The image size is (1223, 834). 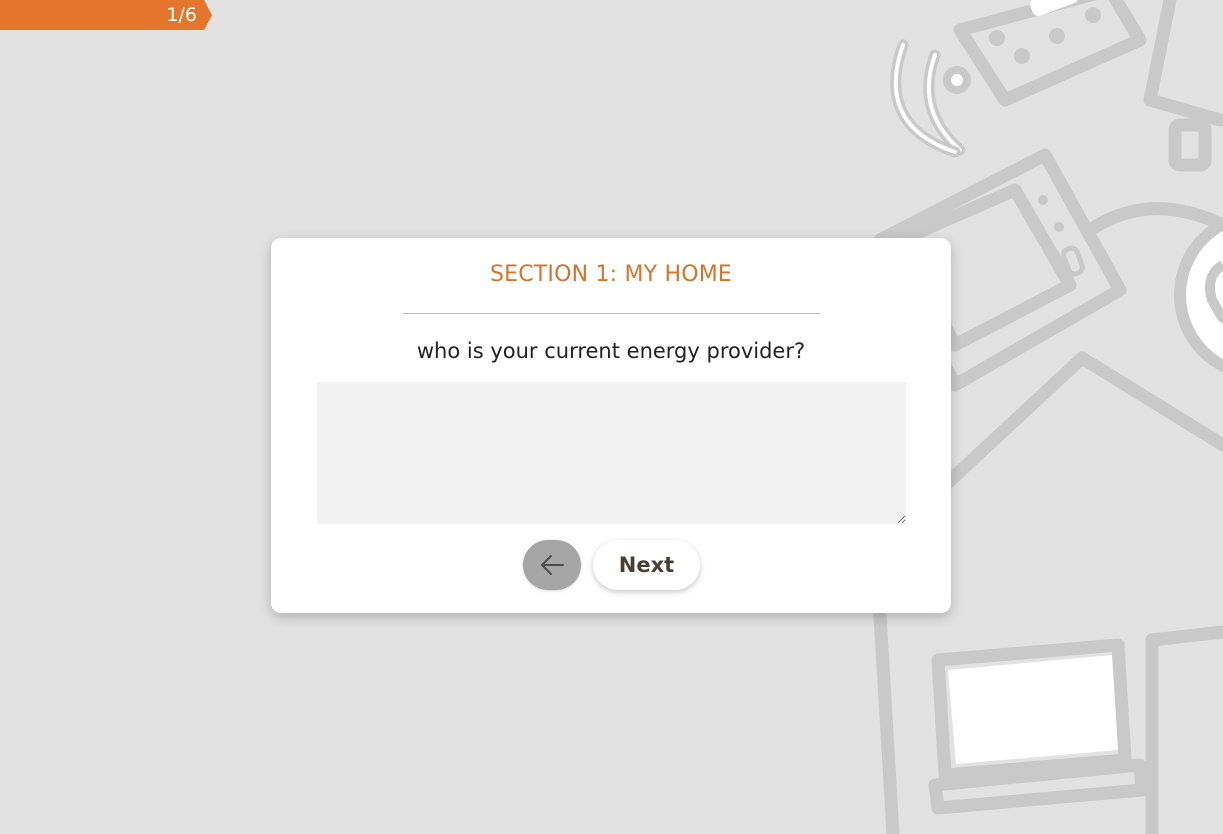 What do you see at coordinates (646, 565) in the screenshot?
I see `next-button: Next` at bounding box center [646, 565].